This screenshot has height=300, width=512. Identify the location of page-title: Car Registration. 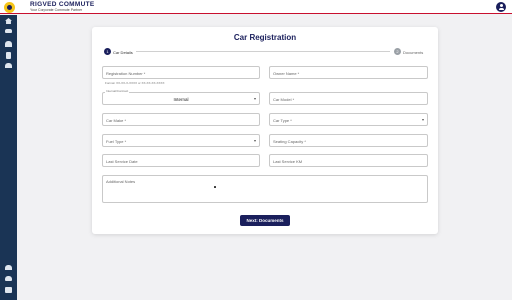
(265, 37).